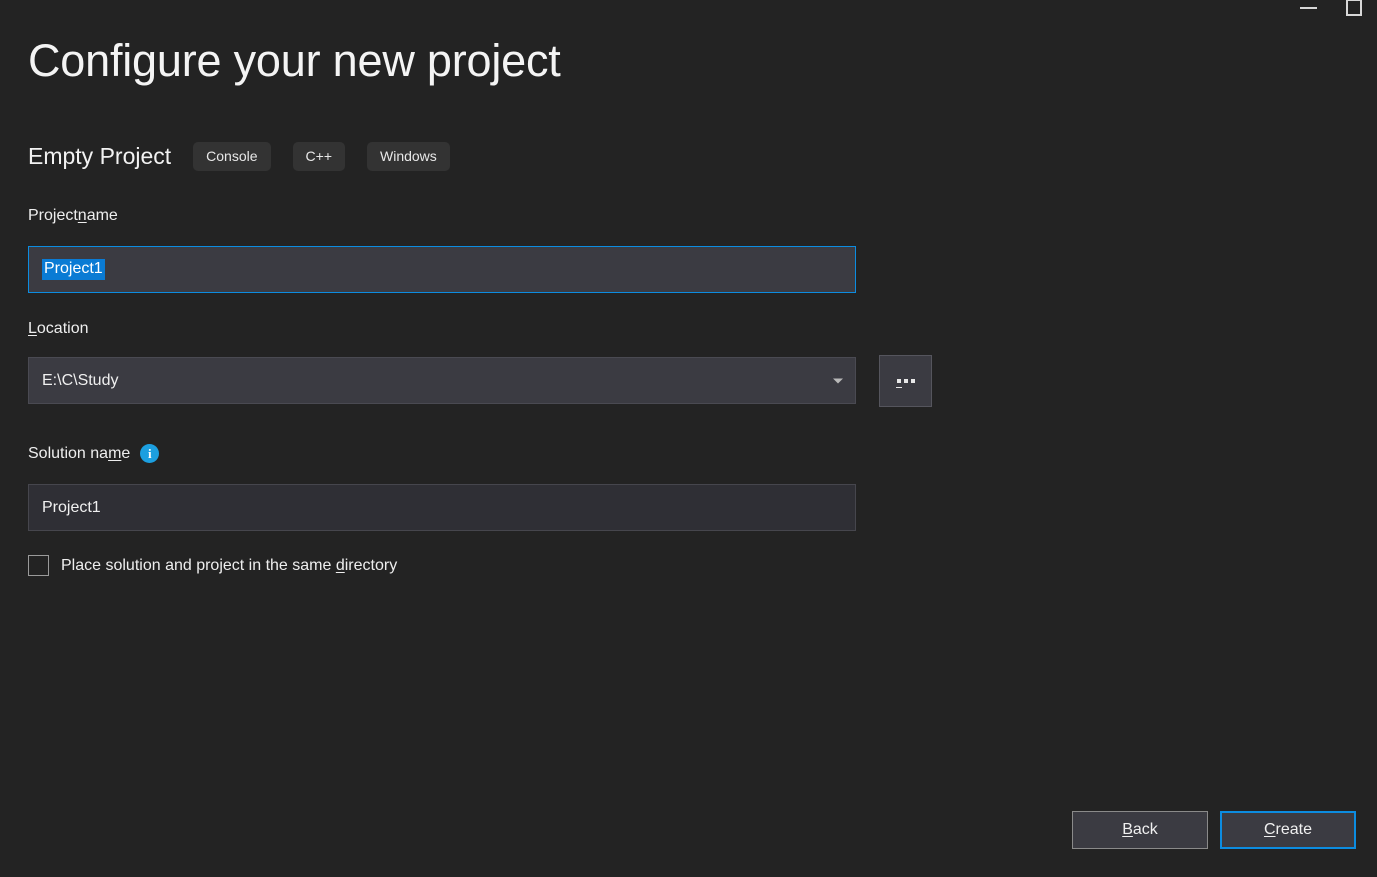 Image resolution: width=1377 pixels, height=877 pixels. What do you see at coordinates (115, 453) in the screenshot?
I see `solution-name-accesskey: m` at bounding box center [115, 453].